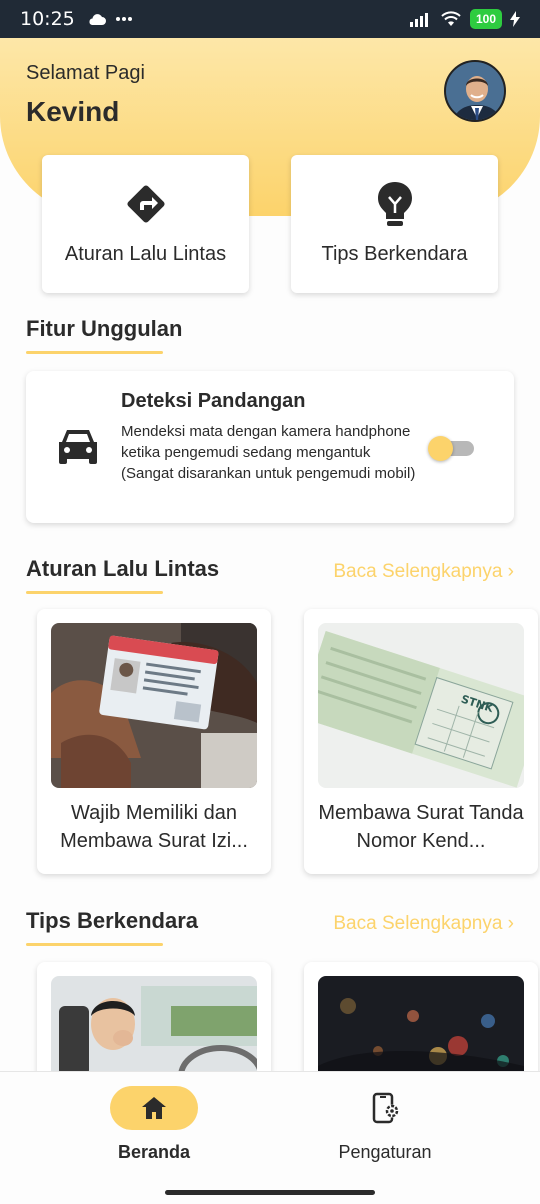 The height and width of the screenshot is (1204, 540). What do you see at coordinates (154, 1124) in the screenshot?
I see `nav-home: Beranda` at bounding box center [154, 1124].